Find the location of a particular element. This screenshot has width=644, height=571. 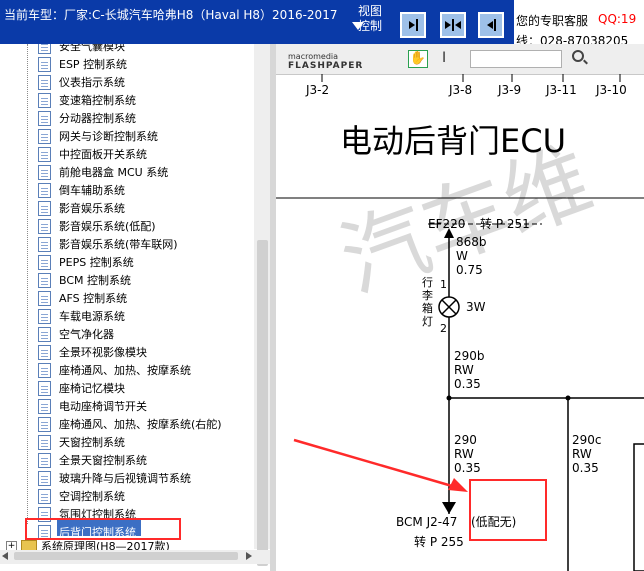

tree-item-label: 全景天窗控制系统 is located at coordinates (103, 460).